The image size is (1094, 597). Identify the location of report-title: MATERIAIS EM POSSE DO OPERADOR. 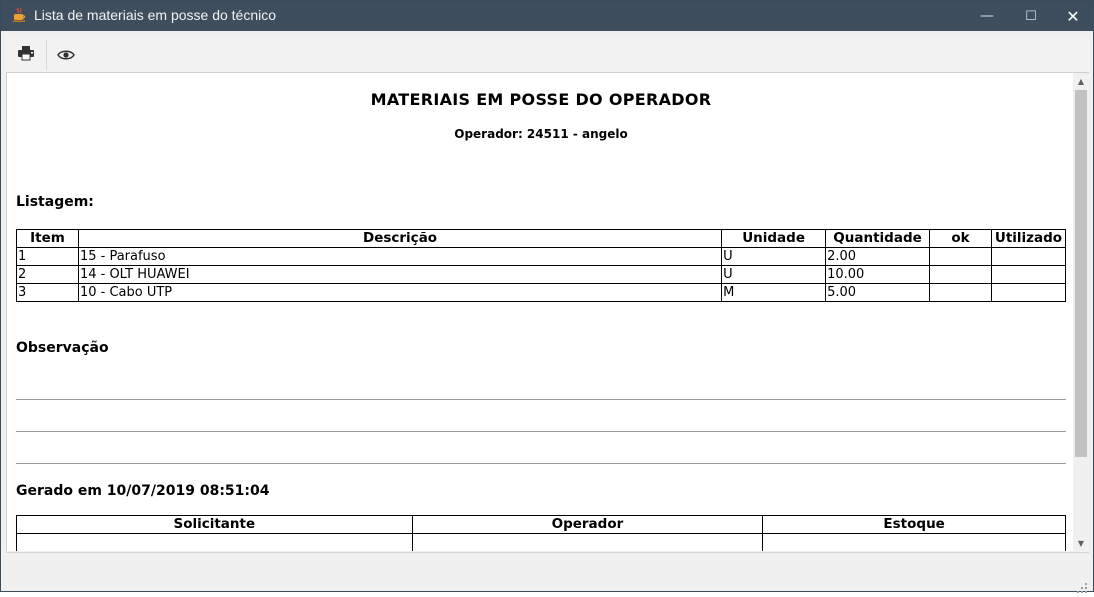
(541, 99).